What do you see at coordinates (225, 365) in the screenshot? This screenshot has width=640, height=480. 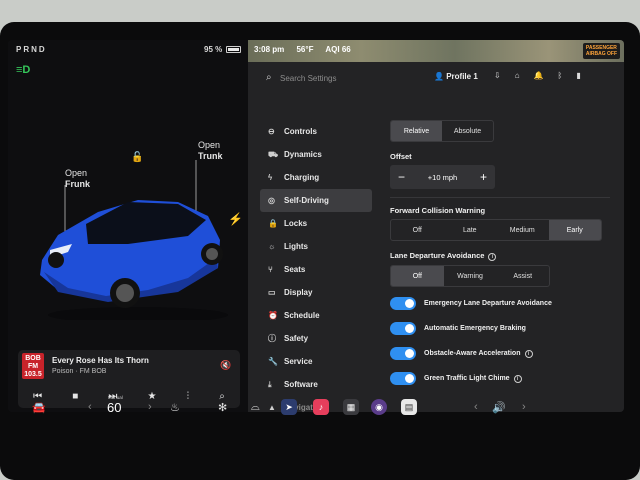 I see `mute-icon: 🔇` at bounding box center [225, 365].